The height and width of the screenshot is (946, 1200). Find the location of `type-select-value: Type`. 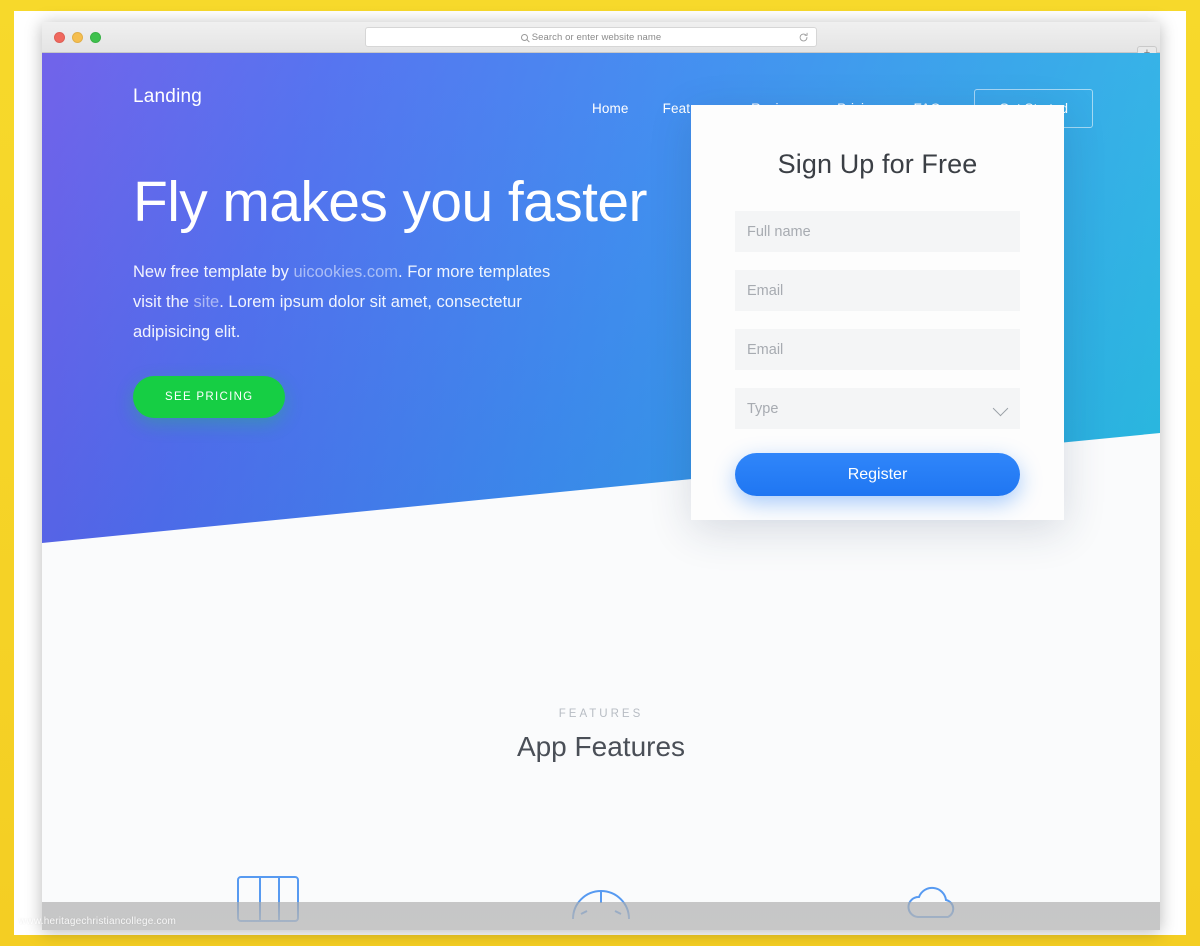

type-select-value: Type is located at coordinates (763, 408).